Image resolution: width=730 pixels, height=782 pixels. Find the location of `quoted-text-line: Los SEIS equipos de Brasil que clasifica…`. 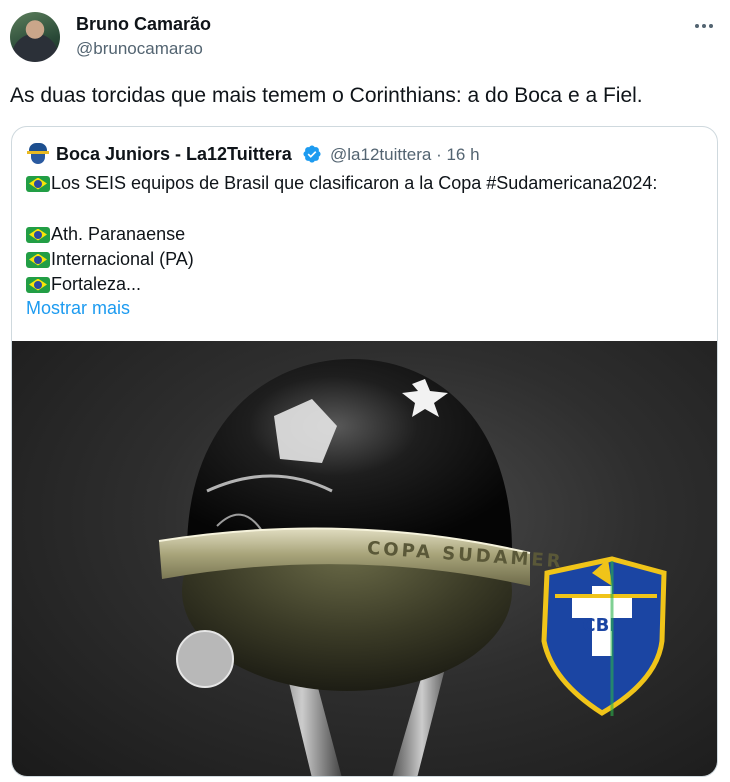

quoted-text-line: Los SEIS equipos de Brasil que clasifica… is located at coordinates (341, 183).